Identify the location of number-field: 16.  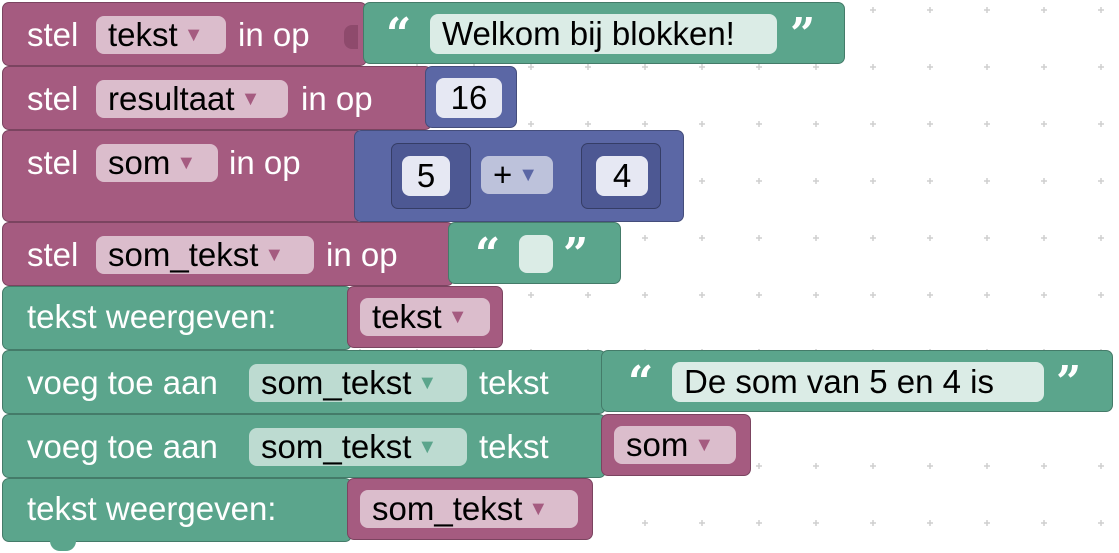
(469, 98).